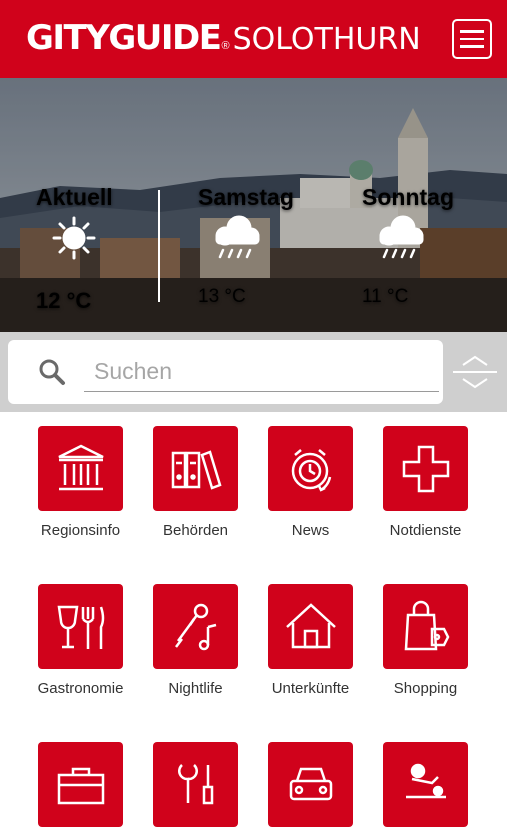 This screenshot has height=827, width=507. I want to click on expand-collapse-icon, so click(475, 372).